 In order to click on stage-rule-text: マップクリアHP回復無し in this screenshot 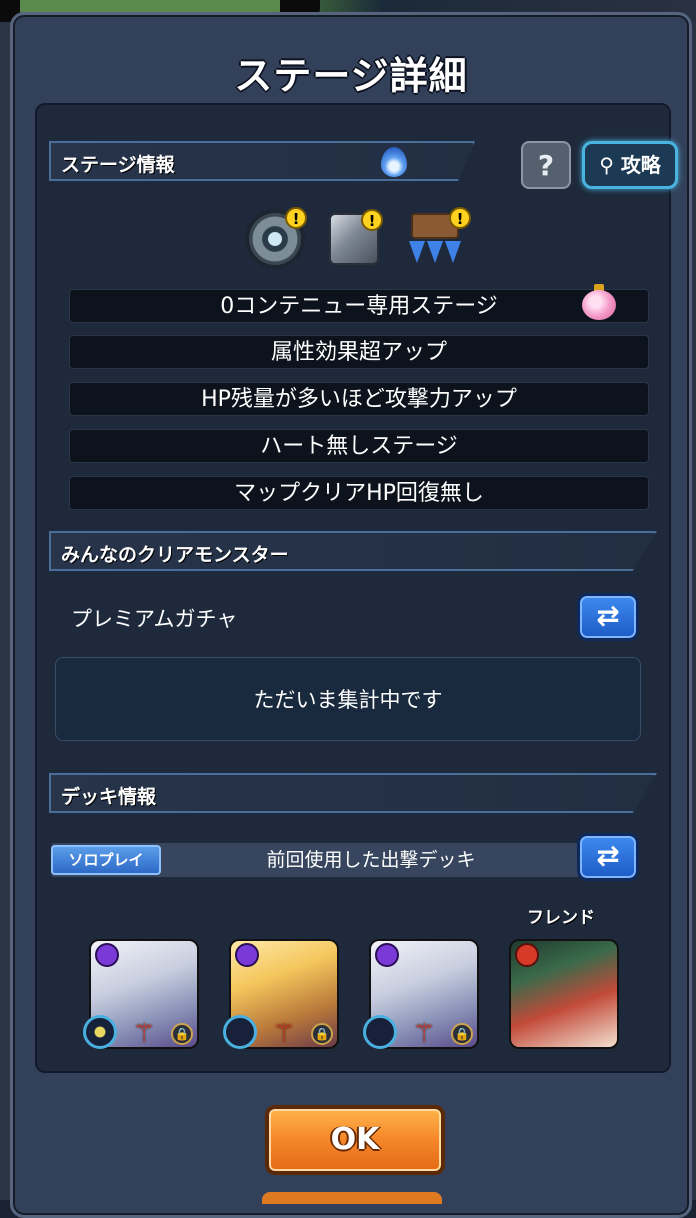, I will do `click(359, 493)`.